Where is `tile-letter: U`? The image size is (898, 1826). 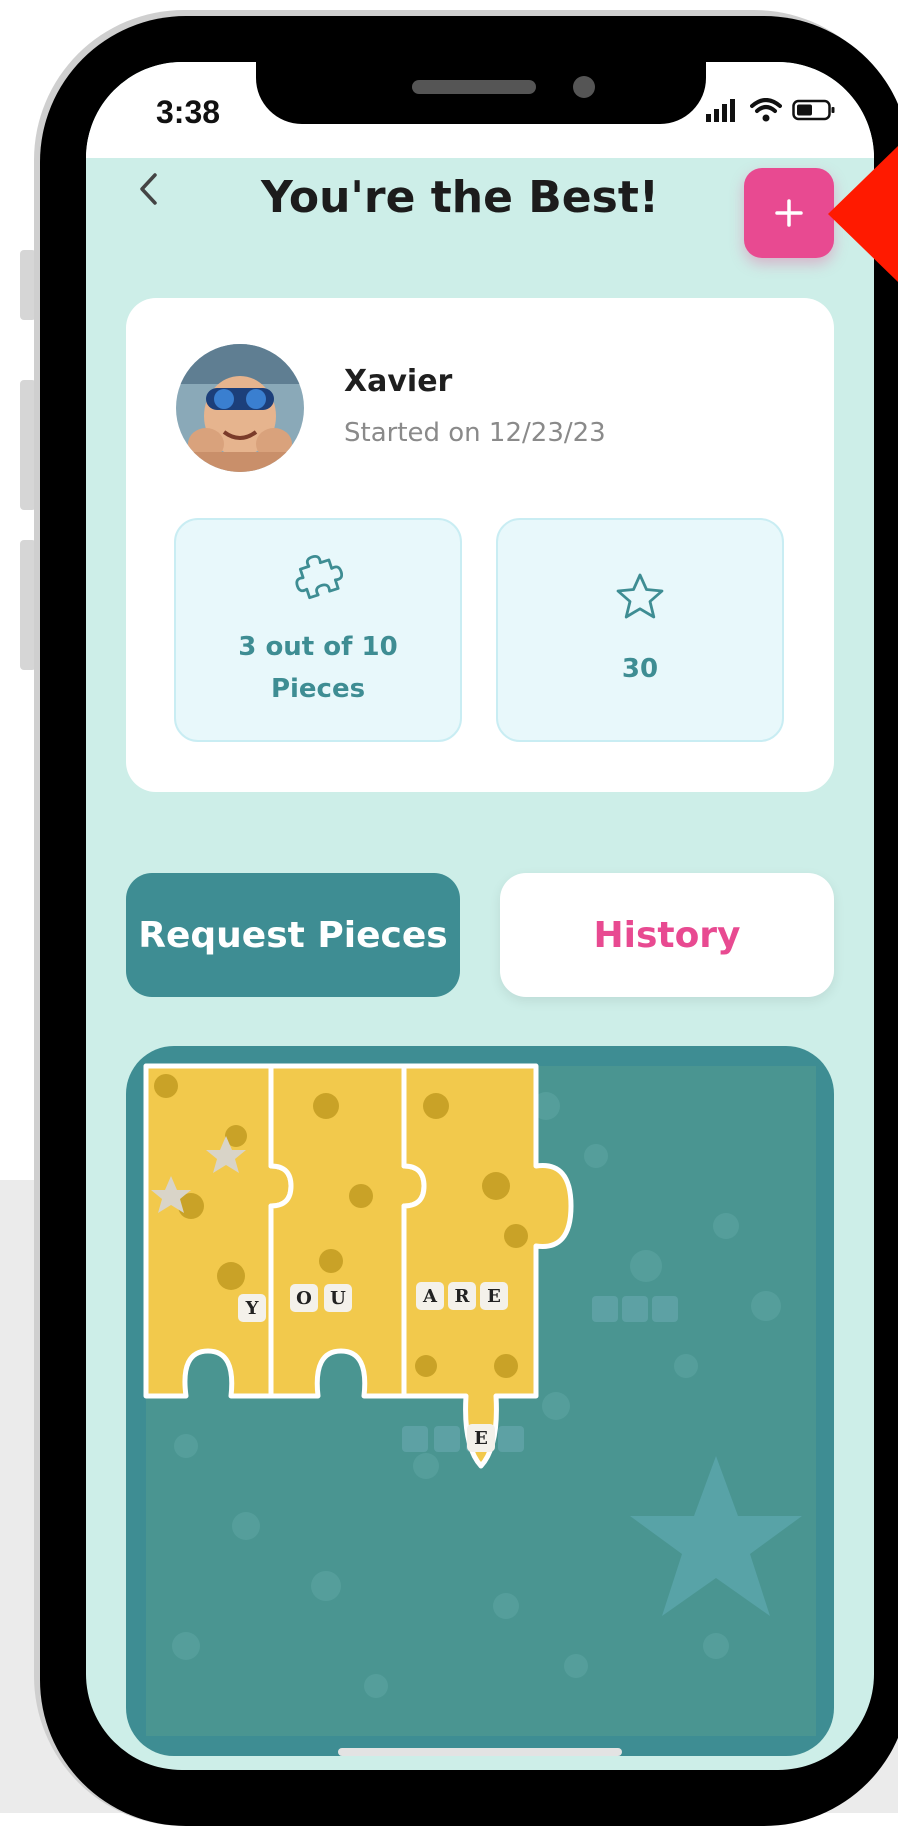
tile-letter: U is located at coordinates (338, 1298).